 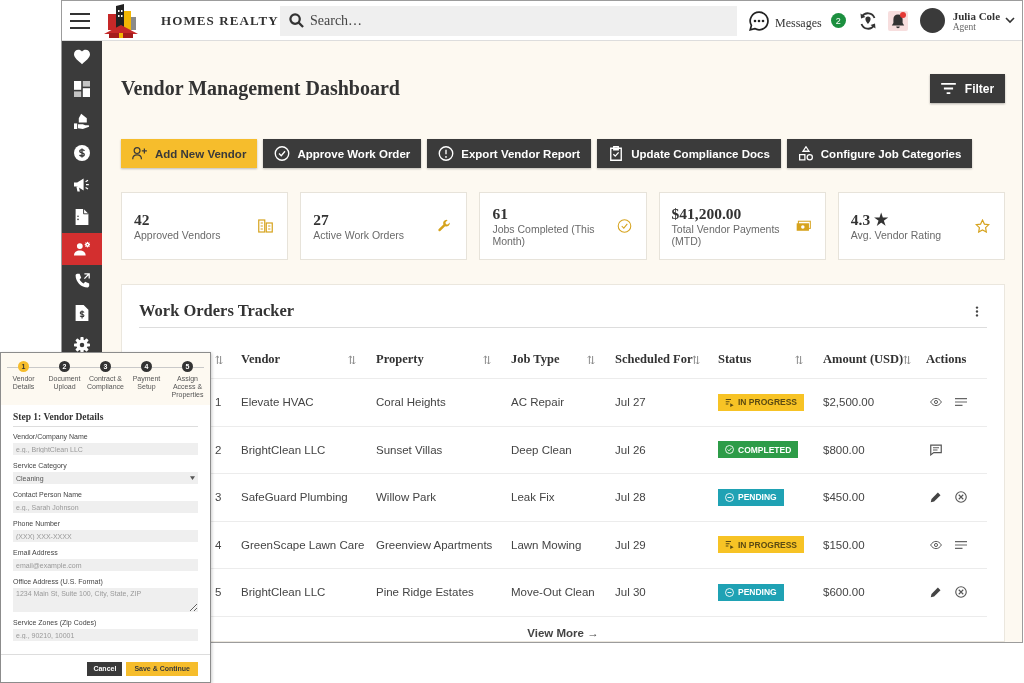 What do you see at coordinates (509, 153) in the screenshot?
I see `action-button: Export Vendor Report` at bounding box center [509, 153].